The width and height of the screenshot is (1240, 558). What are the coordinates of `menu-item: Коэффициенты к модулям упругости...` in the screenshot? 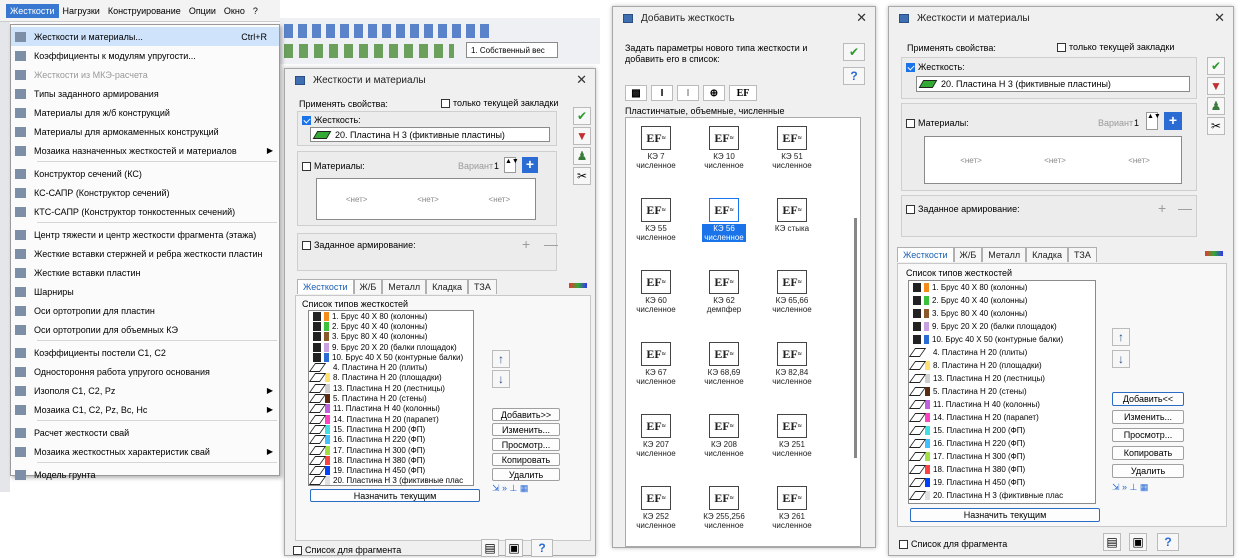 It's located at (145, 55).